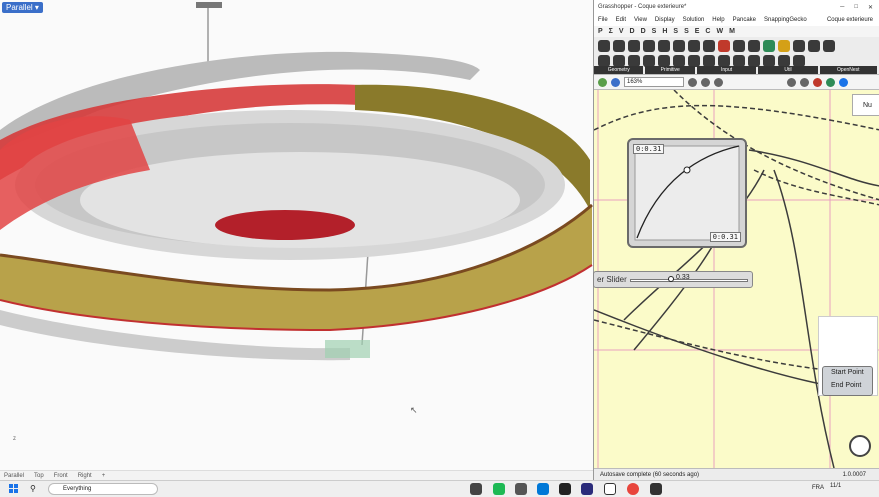  Describe the element at coordinates (860, 446) in the screenshot. I see `navigation-compass-icon` at that location.